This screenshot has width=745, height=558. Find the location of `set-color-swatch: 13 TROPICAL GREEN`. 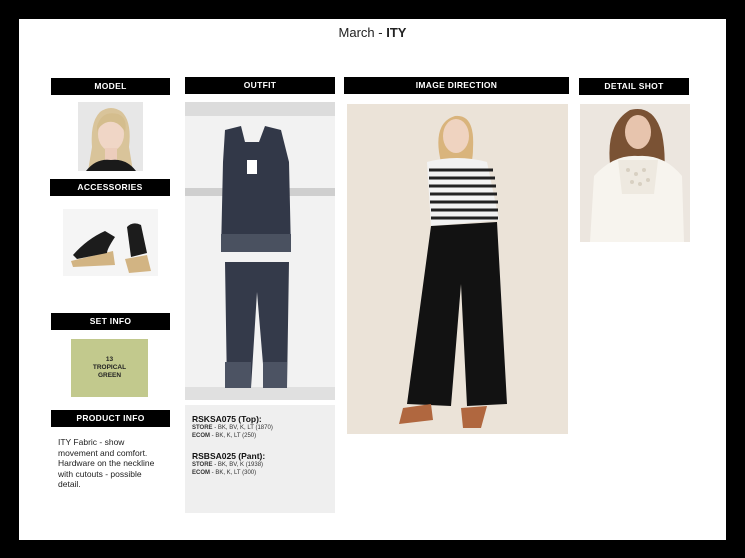

set-color-swatch: 13 TROPICAL GREEN is located at coordinates (109, 368).